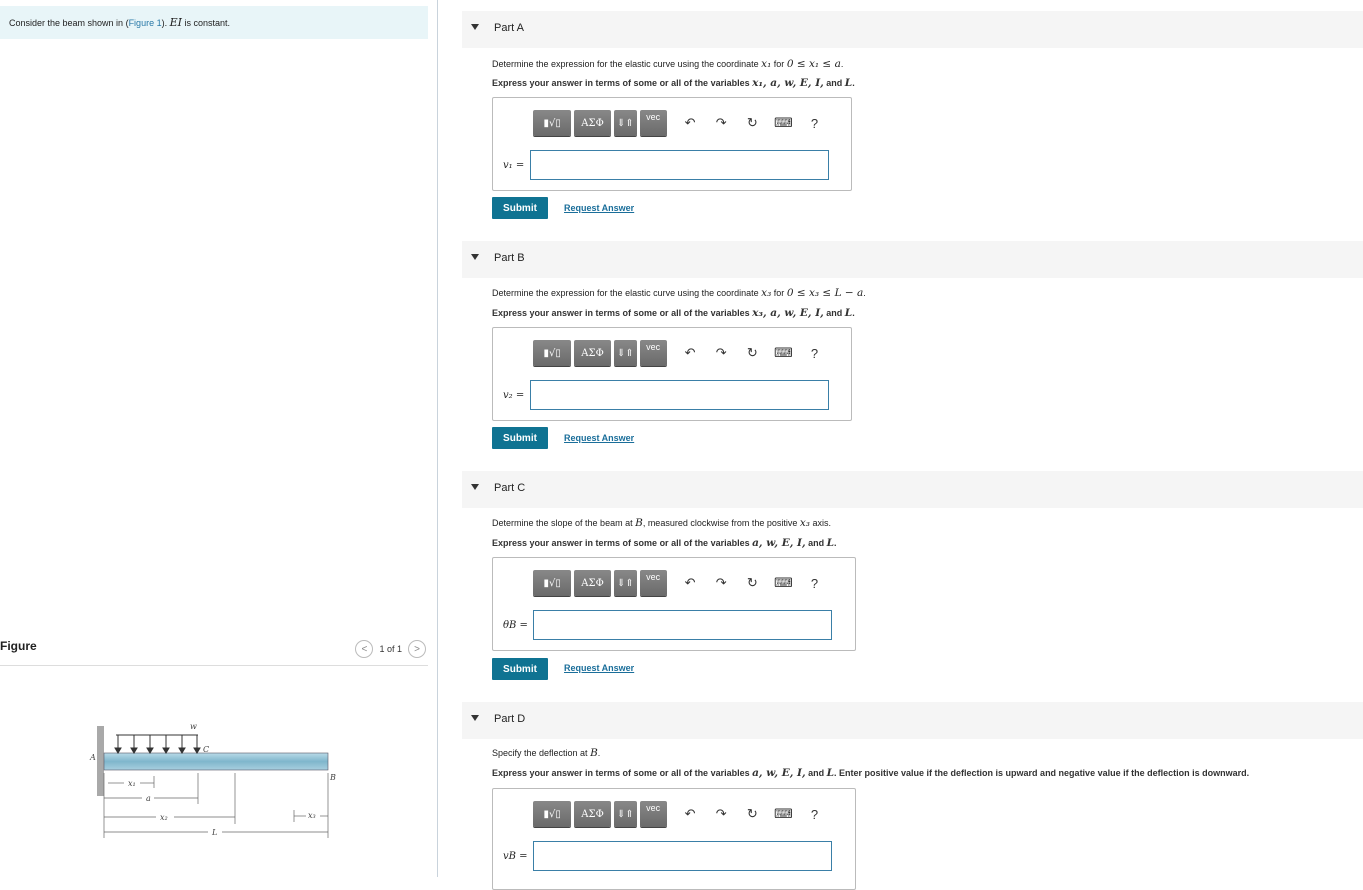 This screenshot has width=1363, height=890. Describe the element at coordinates (157, 744) in the screenshot. I see `distributed-load-arrows` at that location.